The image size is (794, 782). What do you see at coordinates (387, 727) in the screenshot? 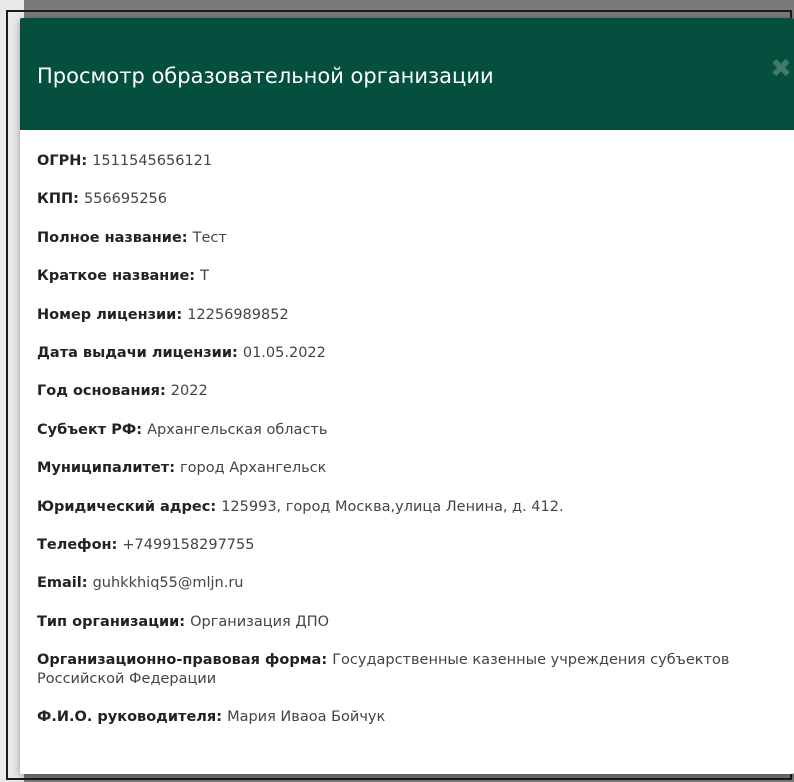
I see `field-director-name: Ф.И.О. руководителя: Мария Иваоа Бойчук` at bounding box center [387, 727].